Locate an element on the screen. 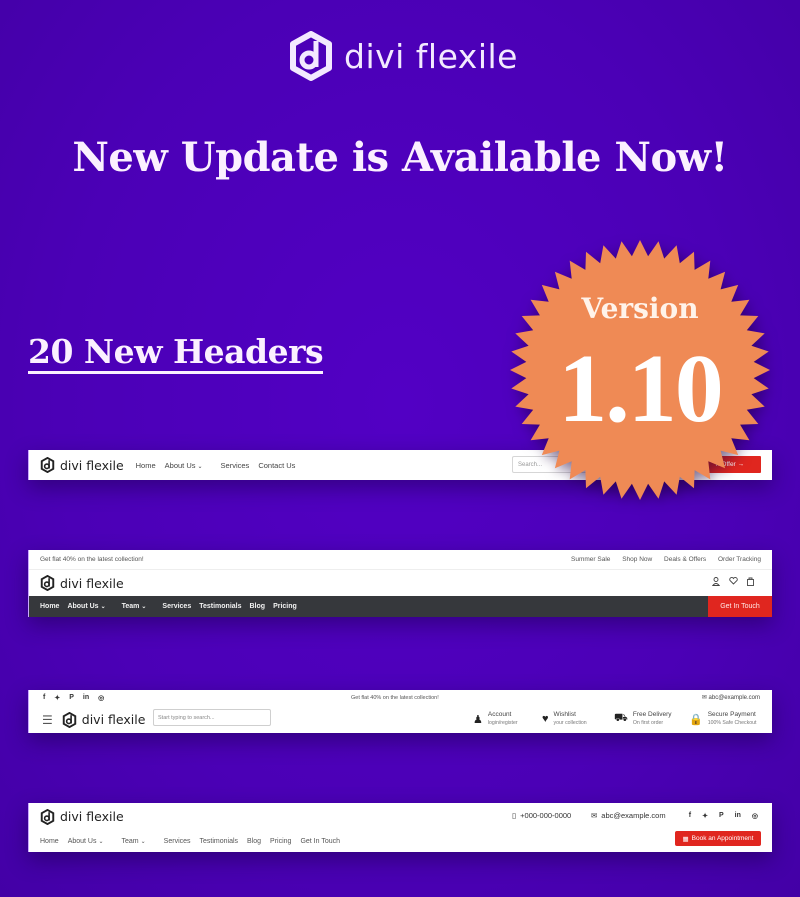 This screenshot has width=800, height=897. calendar-icon: ▦ is located at coordinates (685, 839).